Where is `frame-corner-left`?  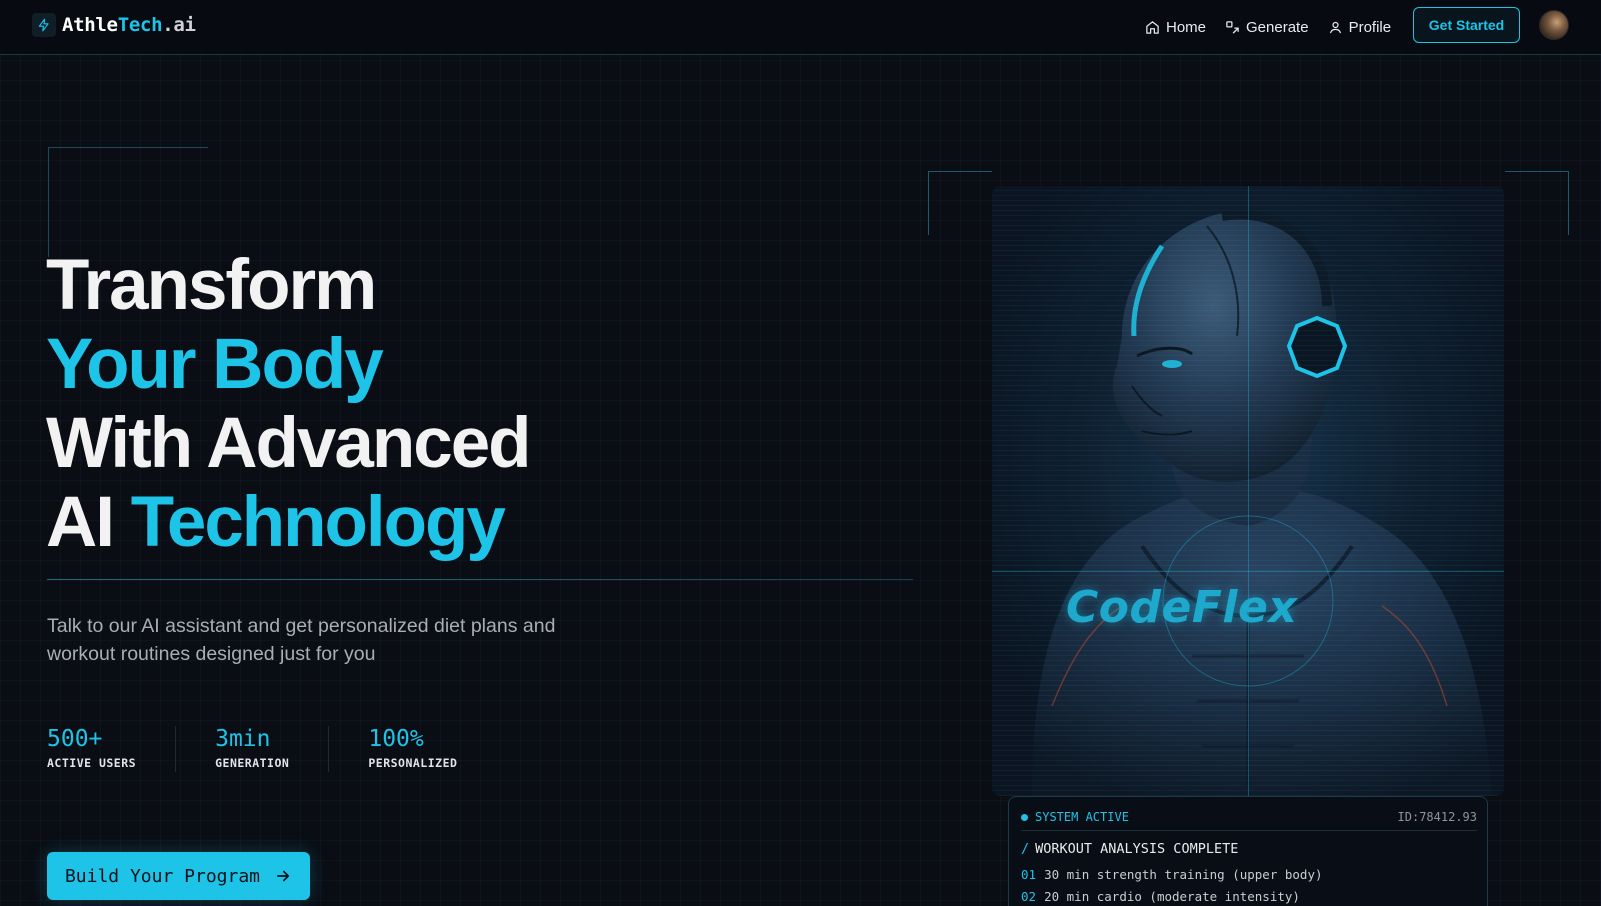 frame-corner-left is located at coordinates (960, 203).